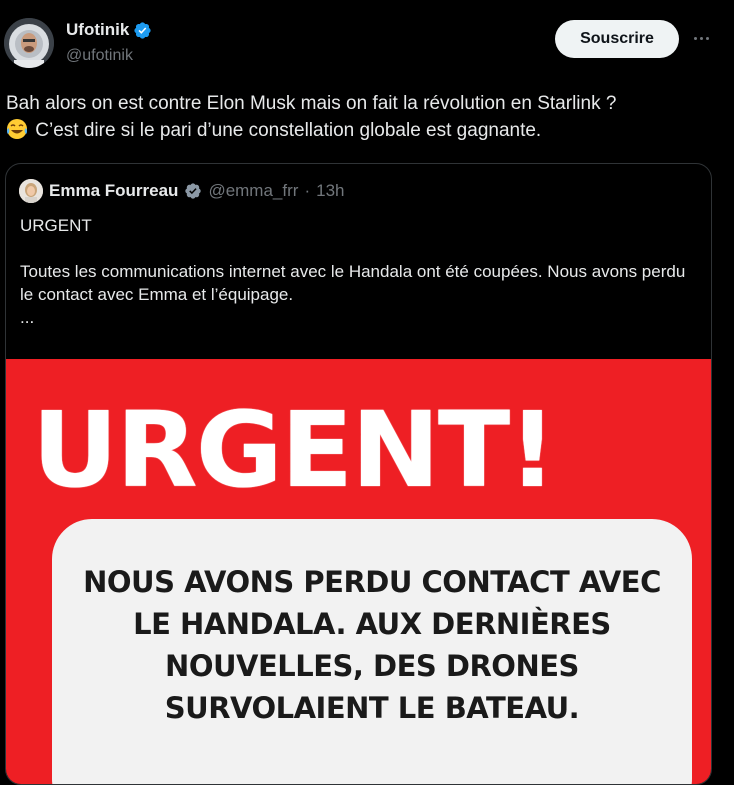  Describe the element at coordinates (97, 30) in the screenshot. I see `author-name: Ufotinik` at that location.